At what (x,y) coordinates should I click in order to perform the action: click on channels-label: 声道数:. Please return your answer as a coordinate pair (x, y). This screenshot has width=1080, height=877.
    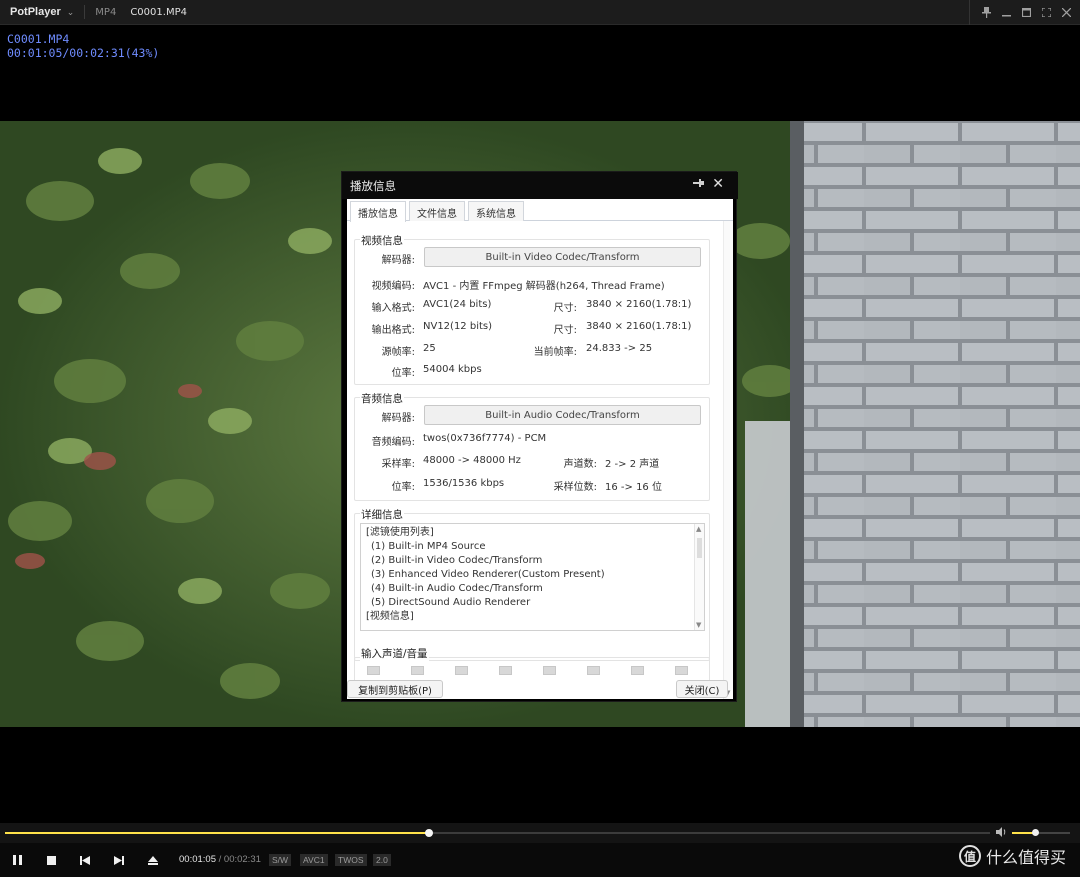
    Looking at the image, I should click on (580, 464).